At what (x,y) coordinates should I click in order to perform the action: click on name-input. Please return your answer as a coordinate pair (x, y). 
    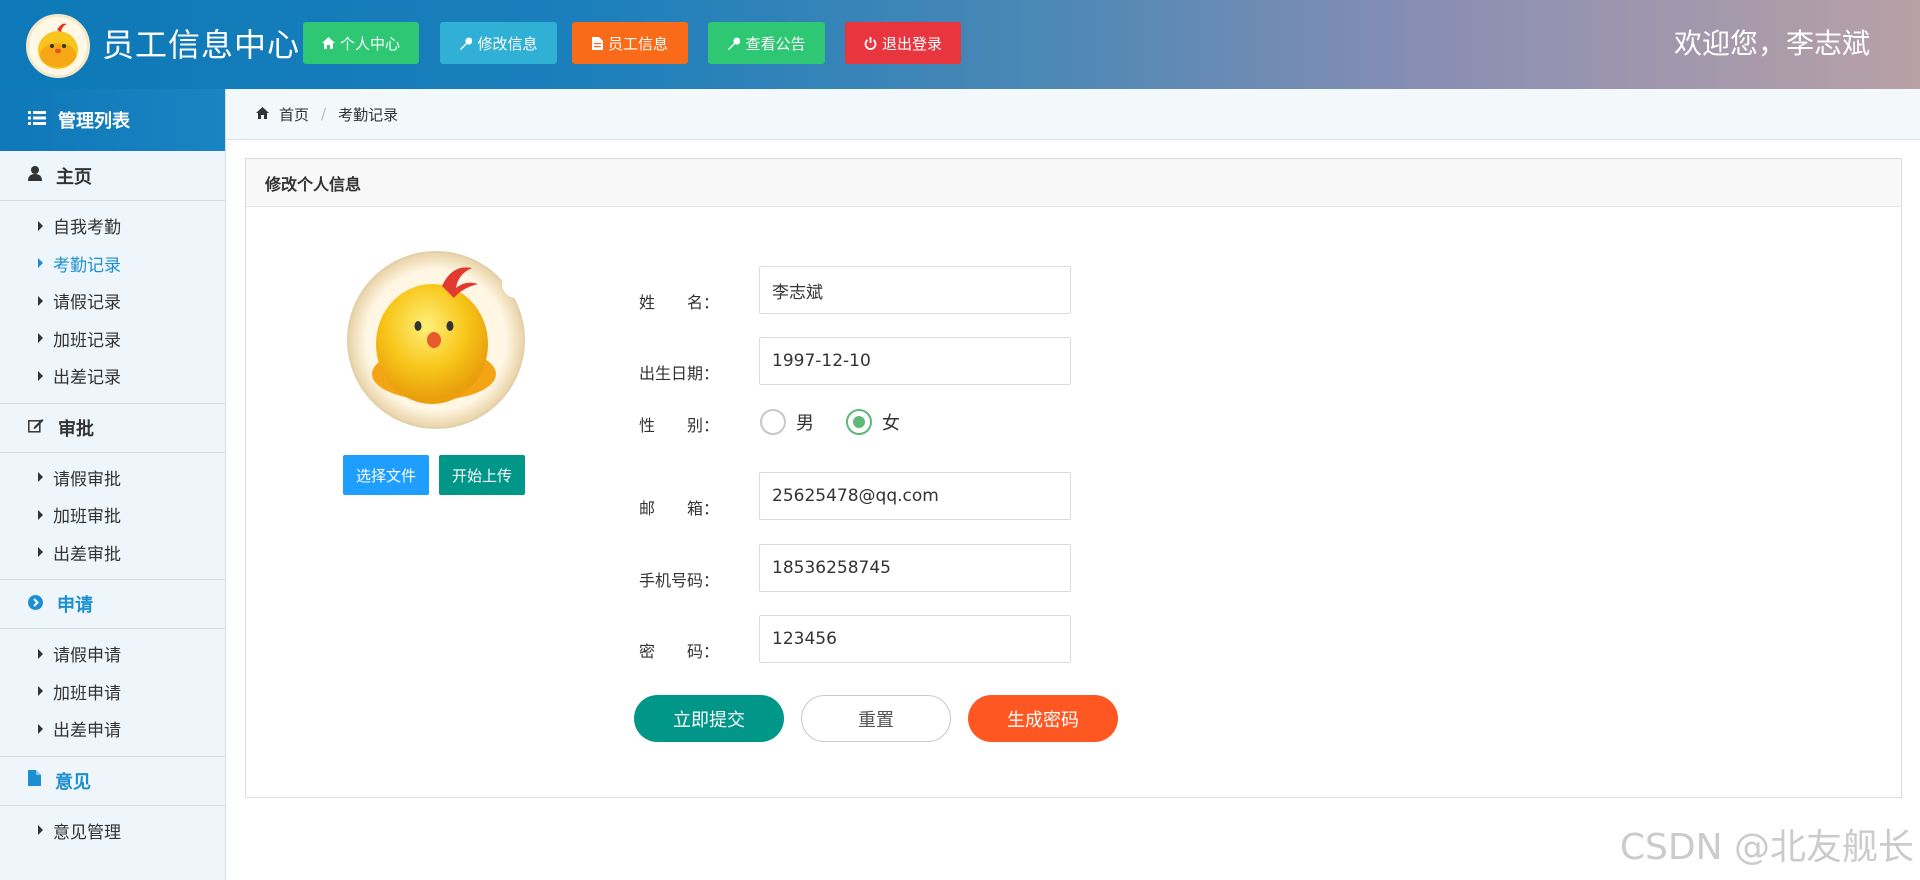
    Looking at the image, I should click on (915, 290).